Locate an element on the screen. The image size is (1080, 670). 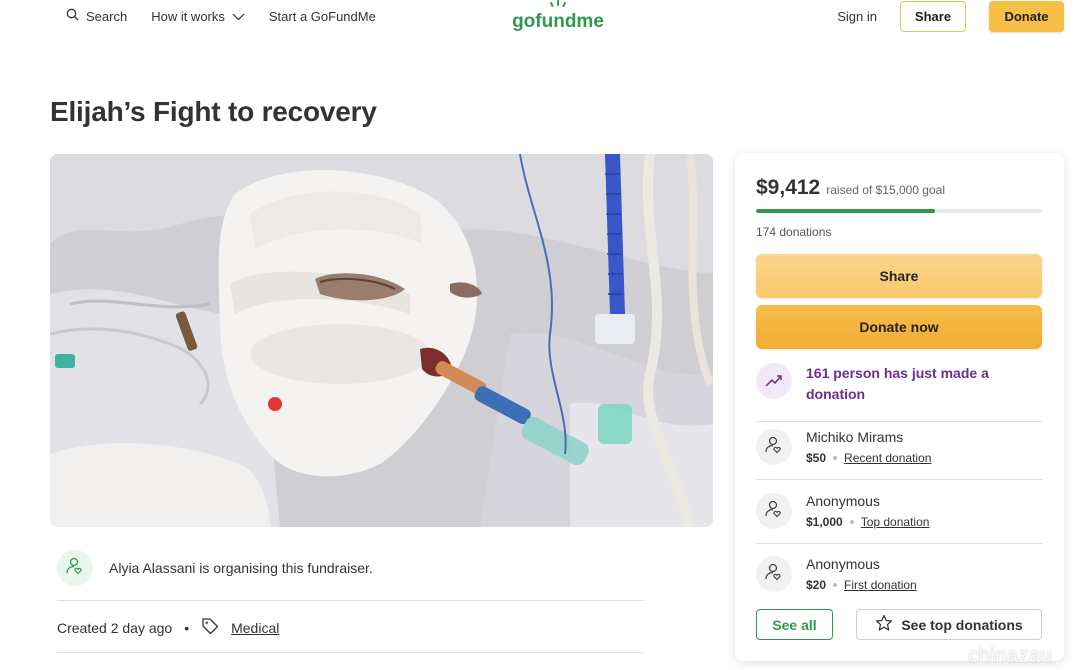
trending-up-icon is located at coordinates (774, 381).